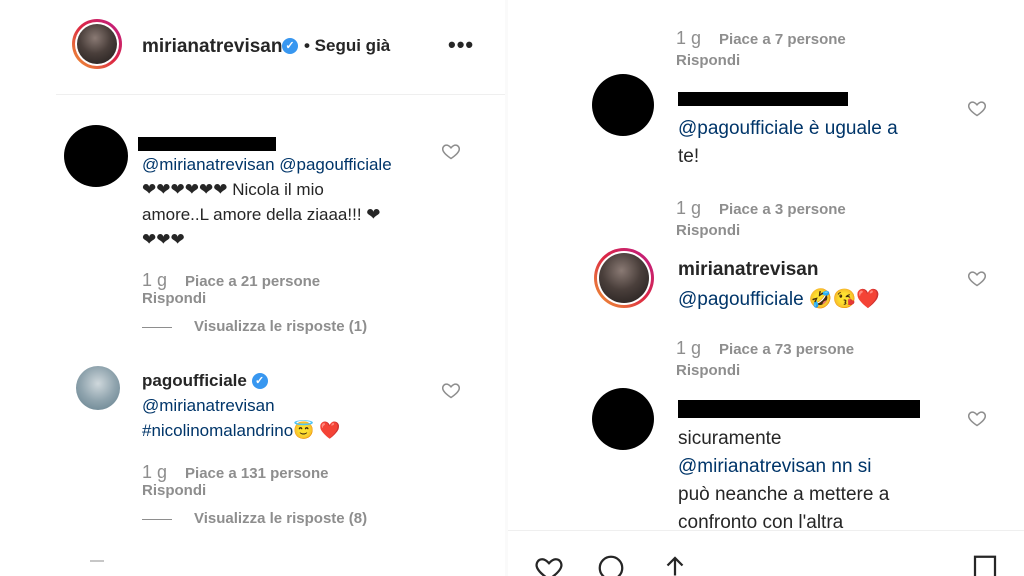  What do you see at coordinates (786, 349) in the screenshot?
I see `comment-likes: Piace a 73 persone` at bounding box center [786, 349].